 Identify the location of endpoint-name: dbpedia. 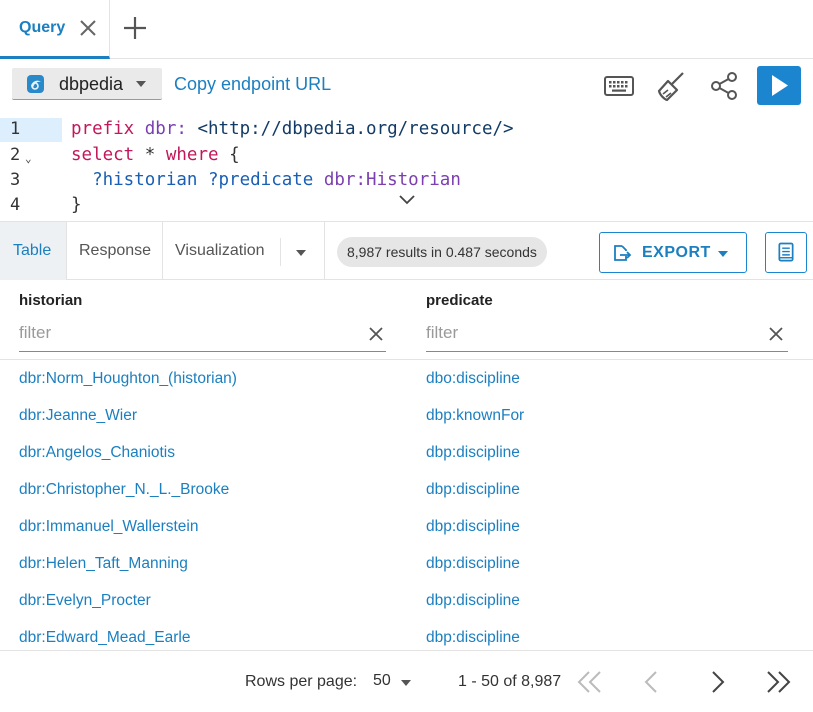
(91, 84).